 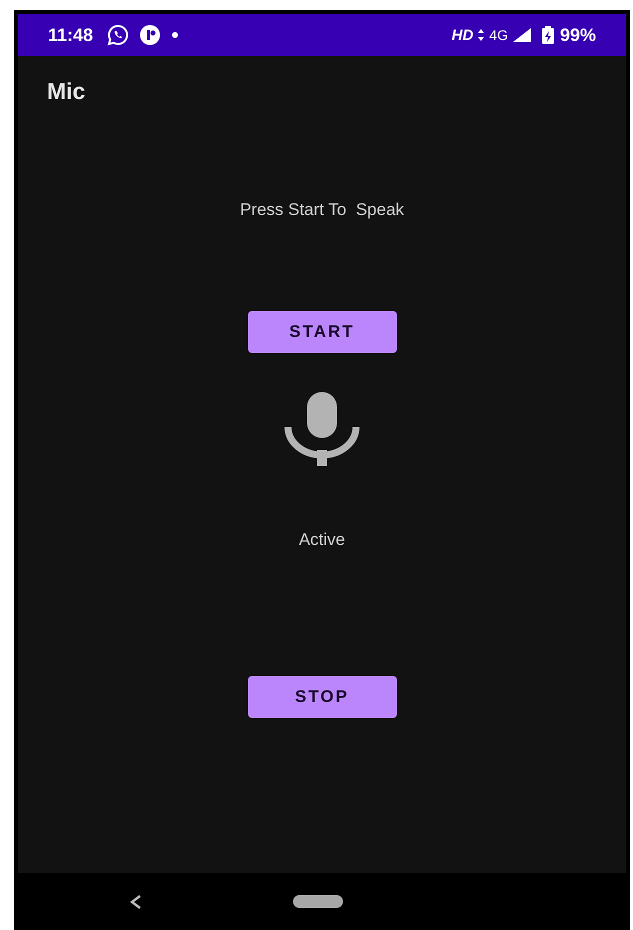 I want to click on network-label: HD, so click(x=463, y=35).